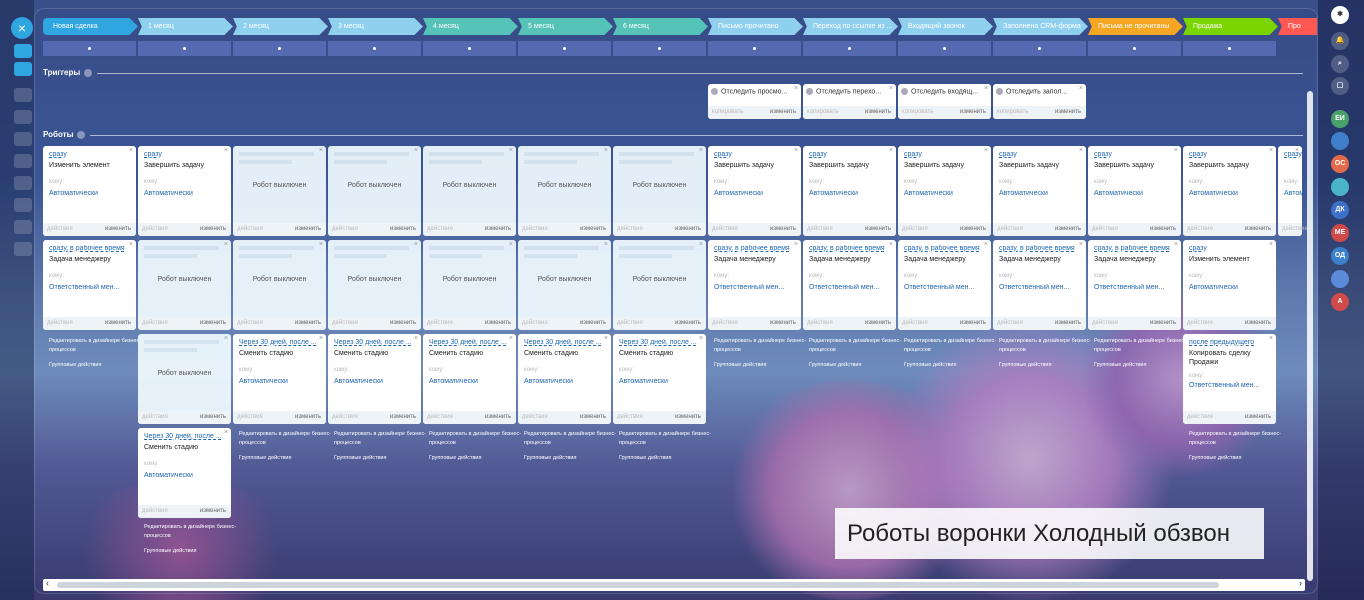 The height and width of the screenshot is (600, 1364). What do you see at coordinates (1340, 164) in the screenshot?
I see `avatar: ОС` at bounding box center [1340, 164].